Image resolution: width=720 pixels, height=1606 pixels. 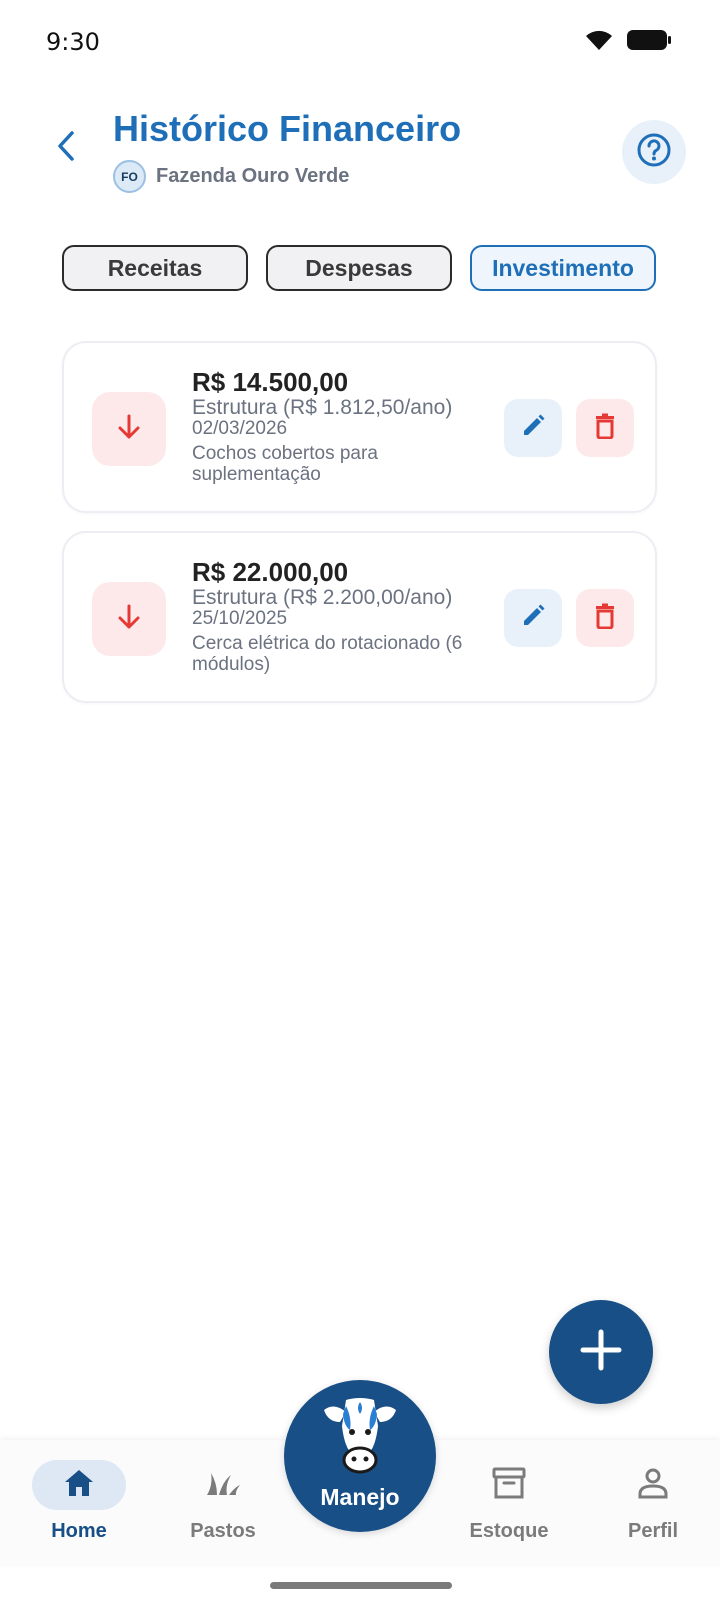 What do you see at coordinates (240, 618) in the screenshot?
I see `entry-date: 25/10/2025` at bounding box center [240, 618].